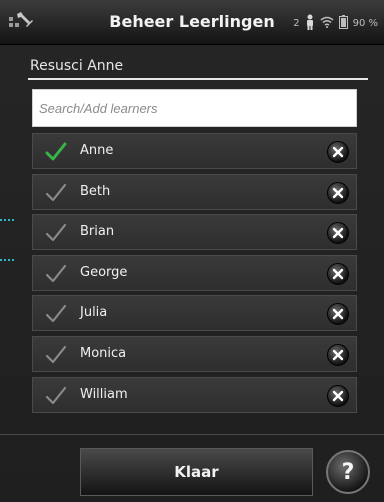 This screenshot has width=384, height=502. I want to click on list-item: Brian, so click(194, 232).